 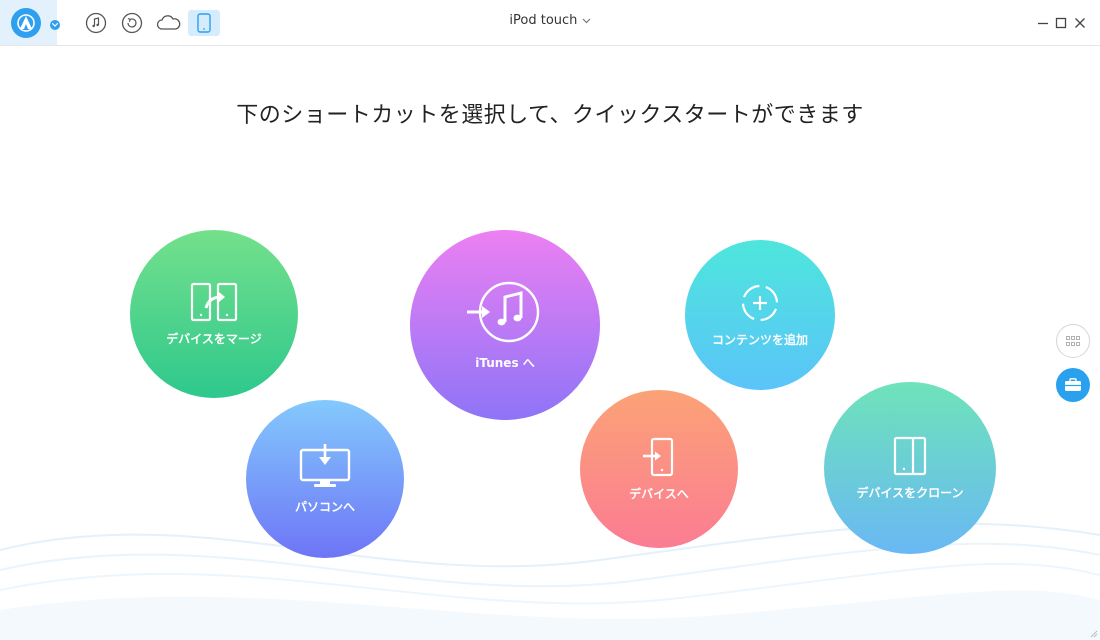 I want to click on to-computer-label: パソコンへ, so click(x=324, y=506).